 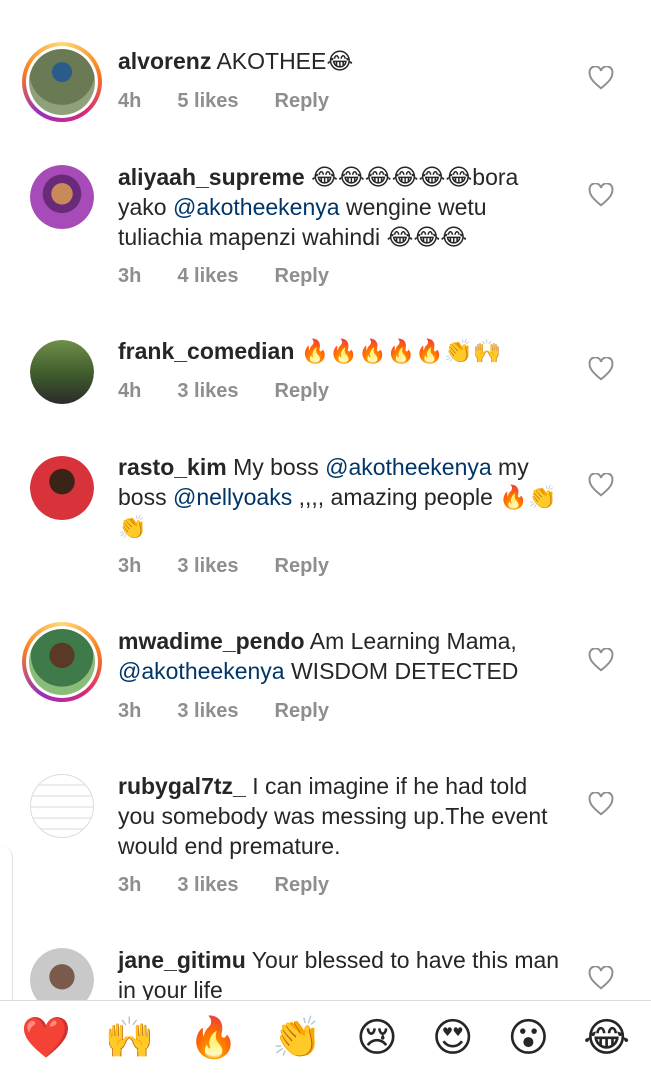 I want to click on comment-likes: 4 likes, so click(x=207, y=276).